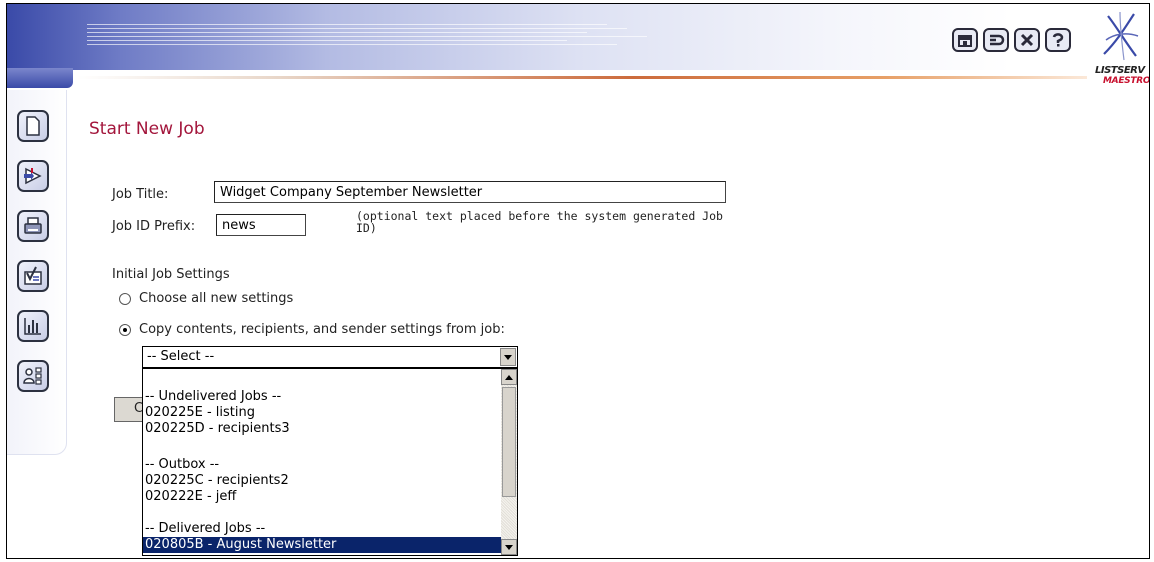 Image resolution: width=1154 pixels, height=562 pixels. What do you see at coordinates (322, 429) in the screenshot?
I see `dropdown-option: 020225D - recipients3` at bounding box center [322, 429].